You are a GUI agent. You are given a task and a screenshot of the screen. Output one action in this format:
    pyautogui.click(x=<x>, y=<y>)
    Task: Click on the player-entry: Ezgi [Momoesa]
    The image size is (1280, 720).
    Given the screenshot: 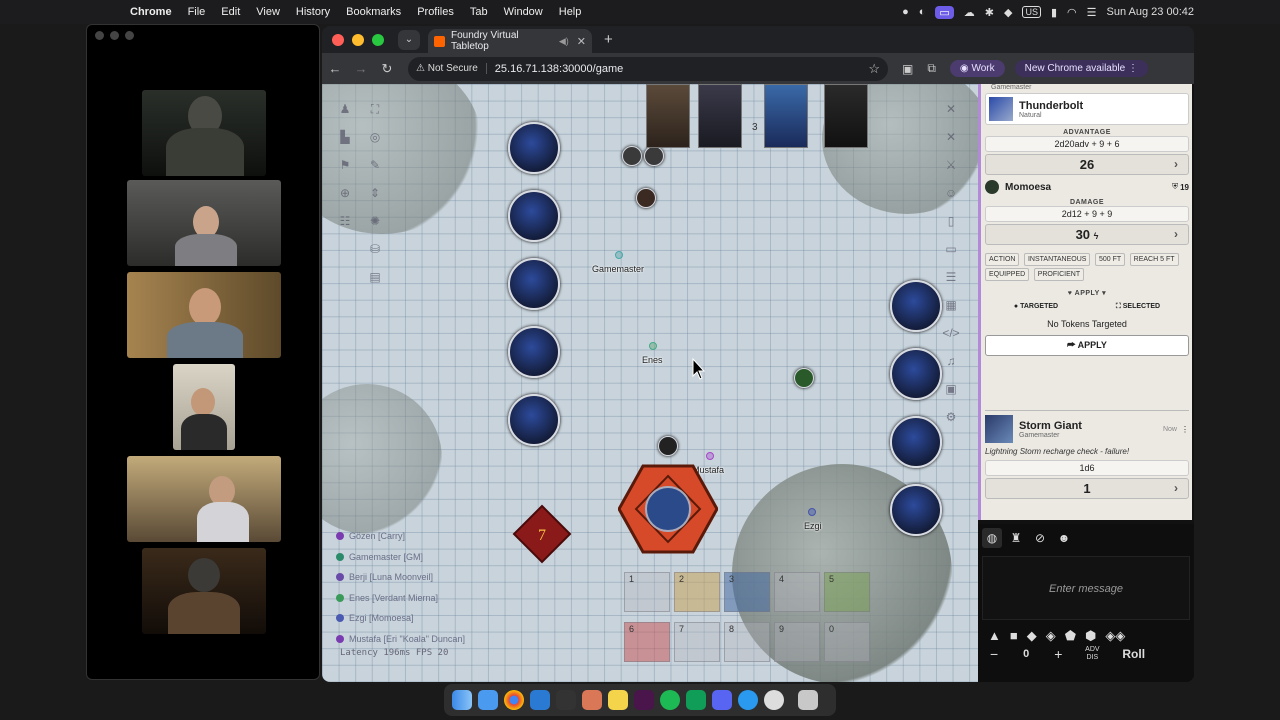 What is the action you would take?
    pyautogui.click(x=400, y=618)
    